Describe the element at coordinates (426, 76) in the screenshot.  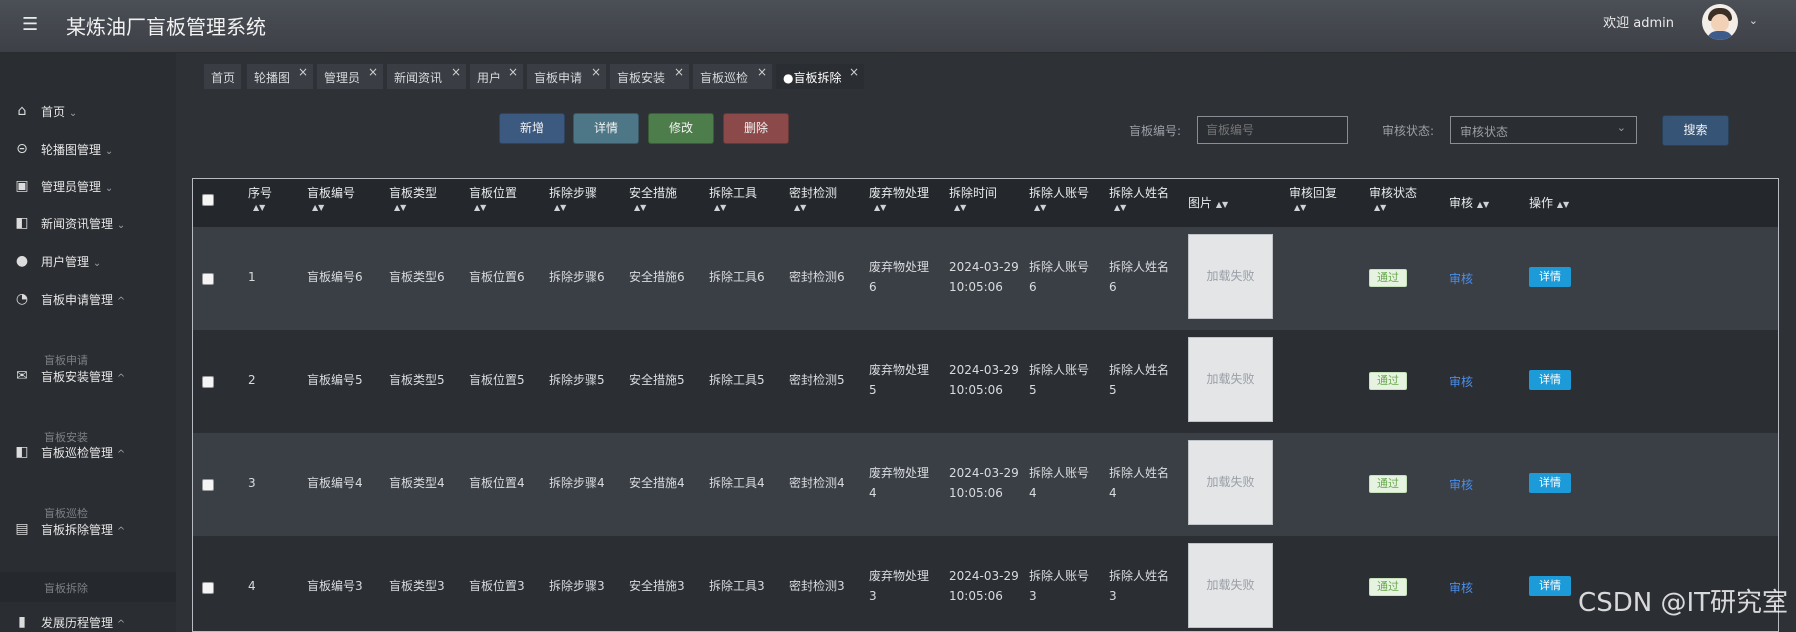
I see `tab-news: 新闻资讯 ×` at that location.